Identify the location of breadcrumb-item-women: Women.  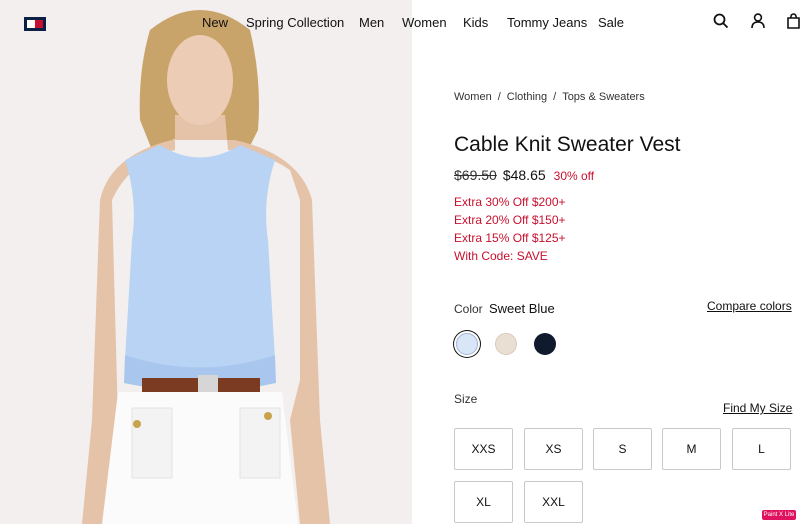
(473, 97).